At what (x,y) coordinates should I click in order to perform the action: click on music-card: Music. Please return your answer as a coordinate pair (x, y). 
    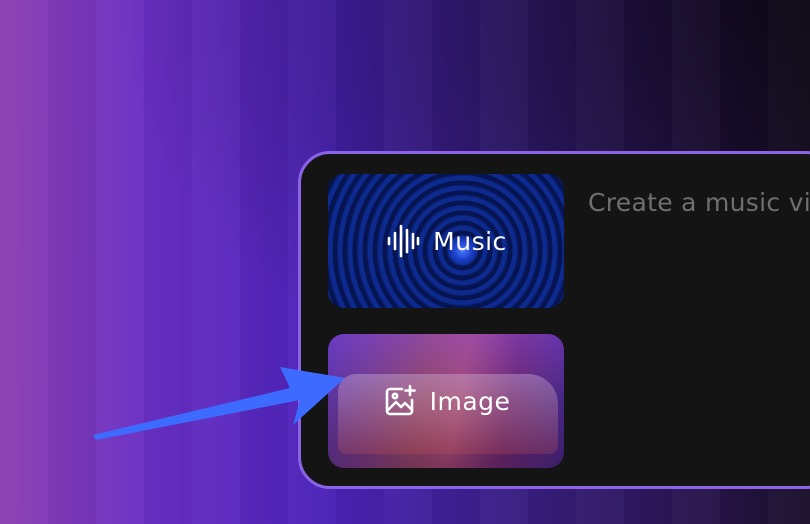
    Looking at the image, I should click on (446, 241).